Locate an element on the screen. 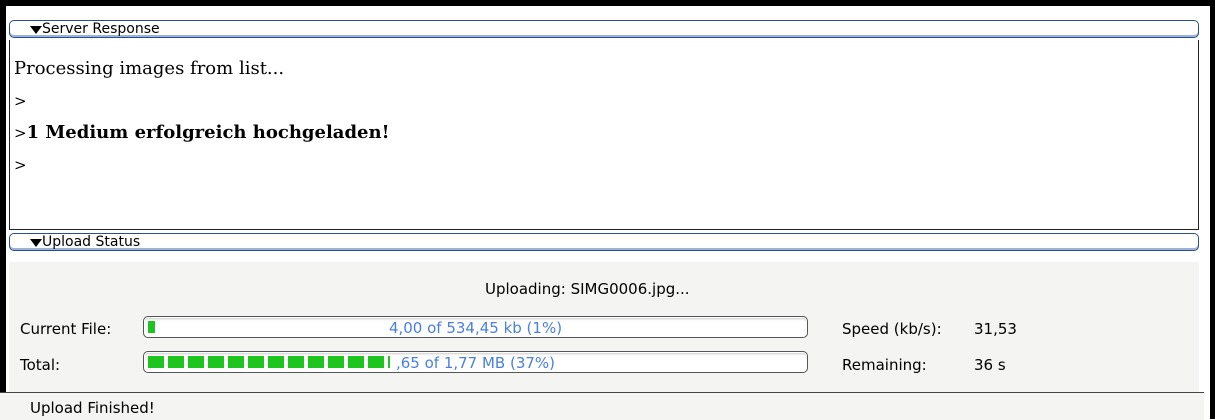 The image size is (1215, 420). current-file-progress-text: 4,00 of 534,45 kb (1%) is located at coordinates (475, 328).